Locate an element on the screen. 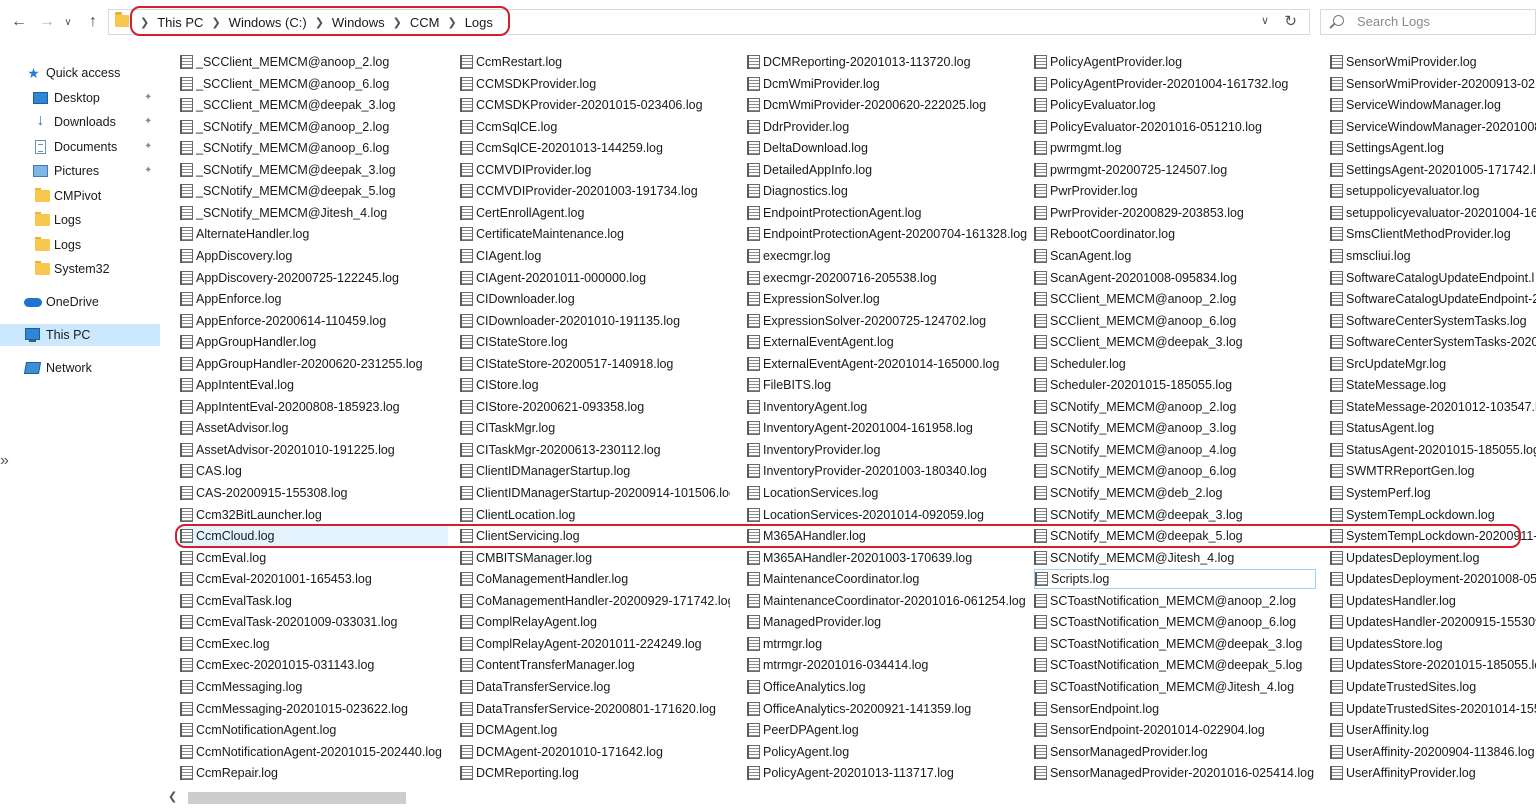  file-item: ExternalEventAgent-20201014-165000.log is located at coordinates (887, 364).